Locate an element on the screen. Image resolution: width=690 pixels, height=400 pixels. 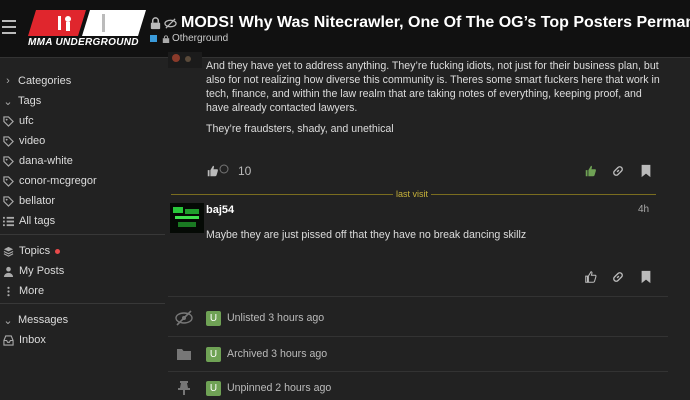
sidebar-item-label: ufc is located at coordinates (26, 121).